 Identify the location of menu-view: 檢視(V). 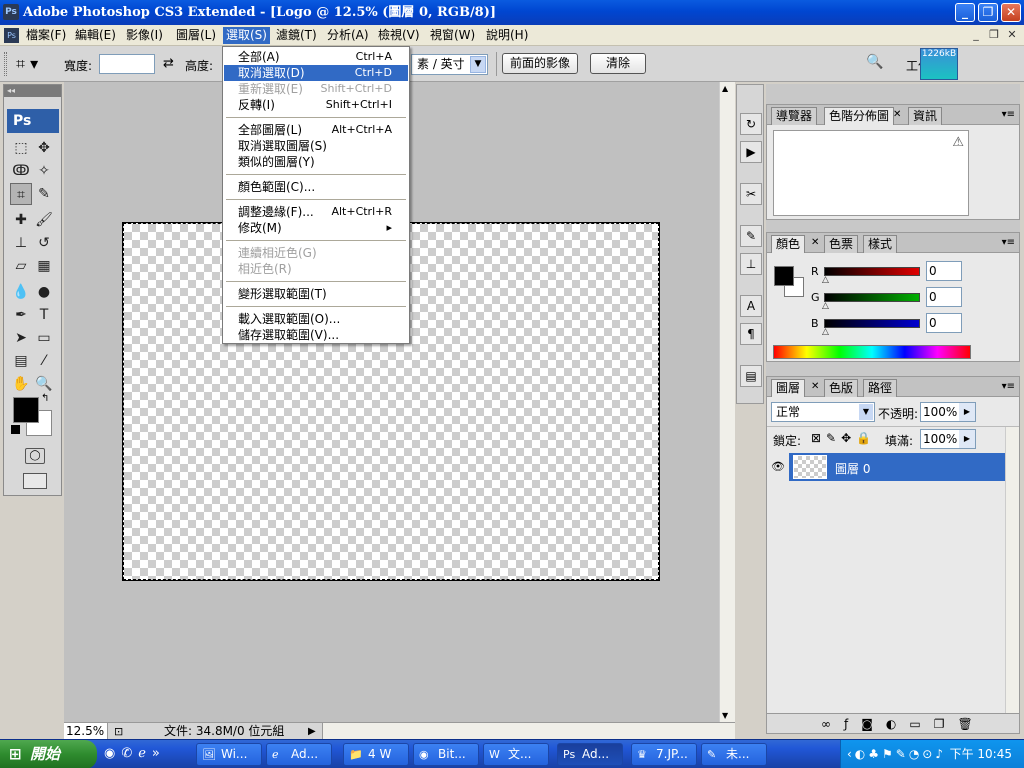
(399, 35).